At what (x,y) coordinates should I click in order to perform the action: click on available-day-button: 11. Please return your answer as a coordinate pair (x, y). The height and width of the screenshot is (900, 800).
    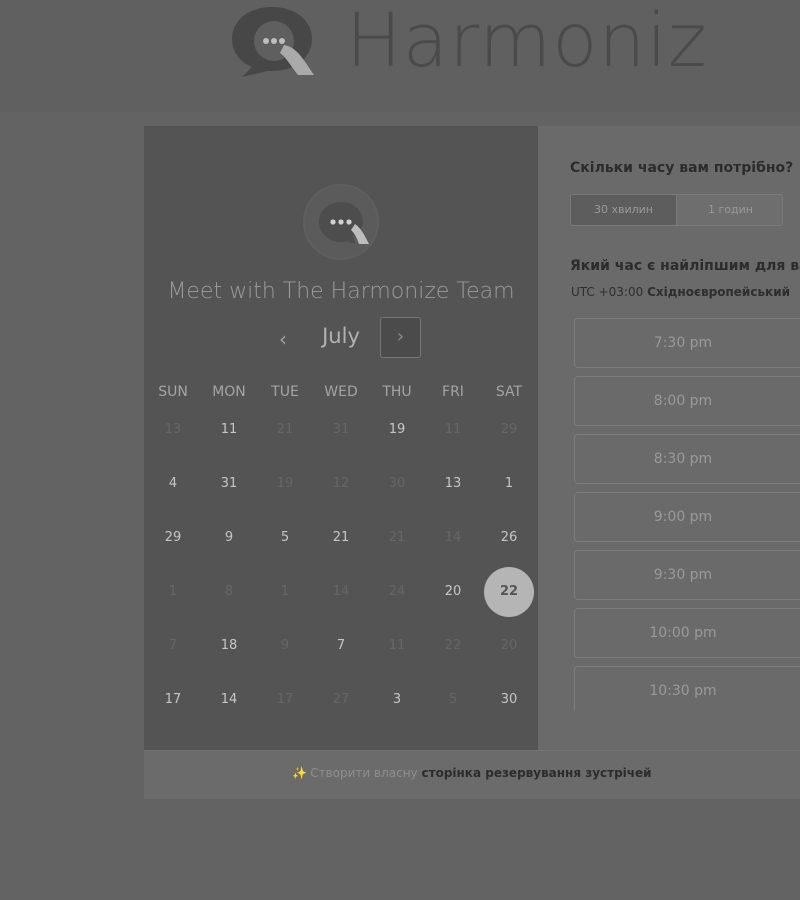
    Looking at the image, I should click on (229, 430).